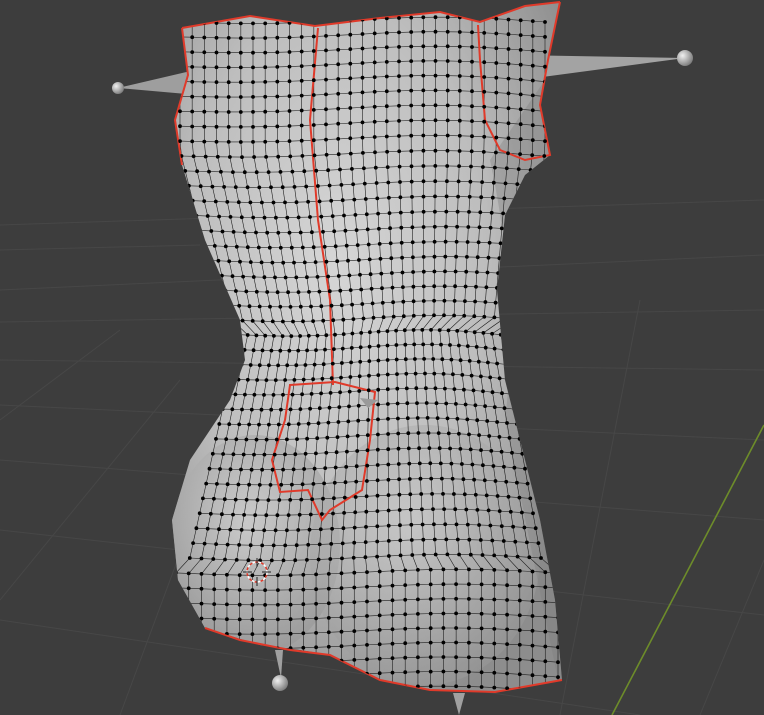 The height and width of the screenshot is (715, 764). I want to click on bone-empty-bottom-right, so click(459, 704).